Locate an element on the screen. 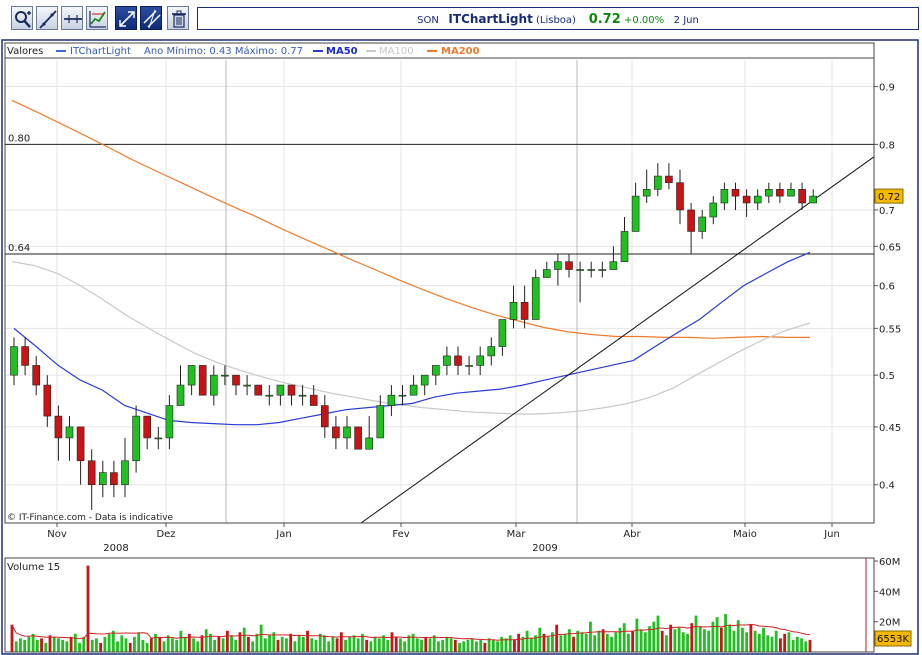 Image resolution: width=922 pixels, height=655 pixels. y-tick-label: 0.6 is located at coordinates (887, 287).